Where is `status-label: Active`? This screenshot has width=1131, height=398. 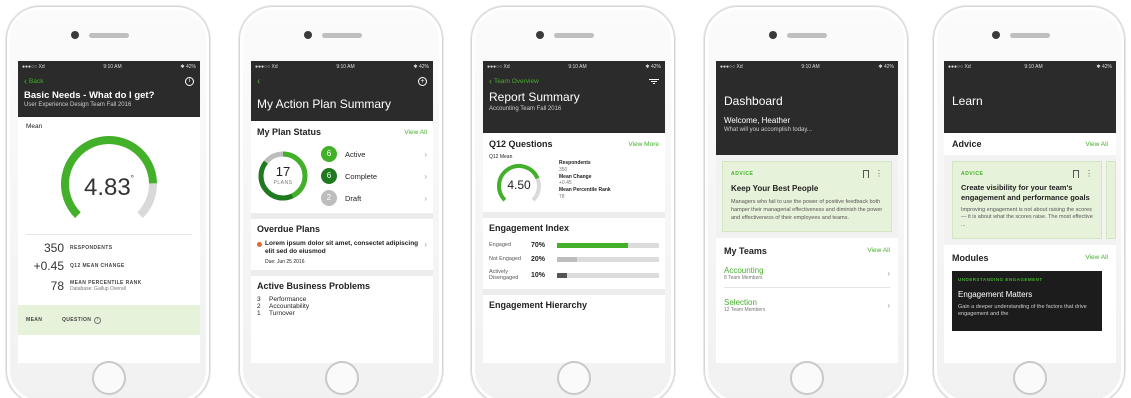
status-label: Active is located at coordinates (355, 154).